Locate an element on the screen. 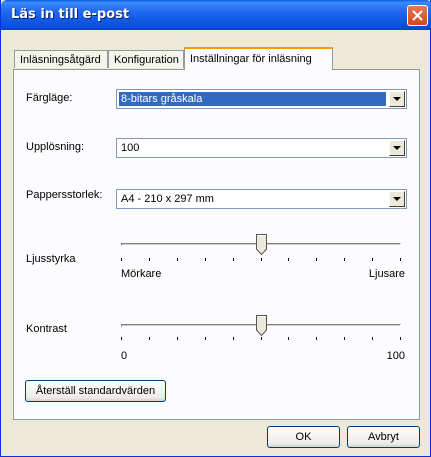  paper-size-dropdown-button is located at coordinates (397, 199).